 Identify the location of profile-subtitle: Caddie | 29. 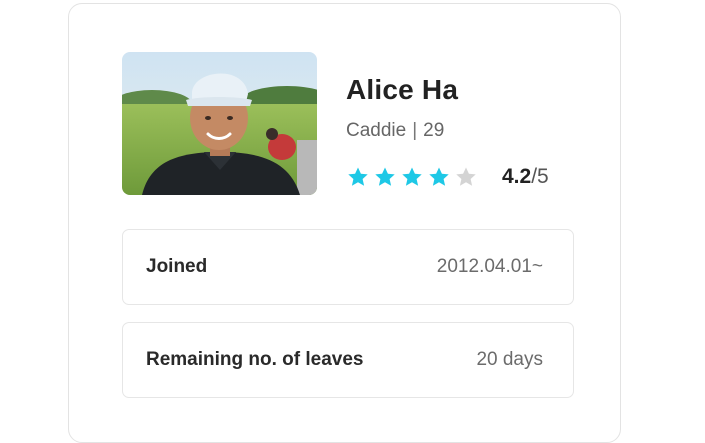
(395, 131).